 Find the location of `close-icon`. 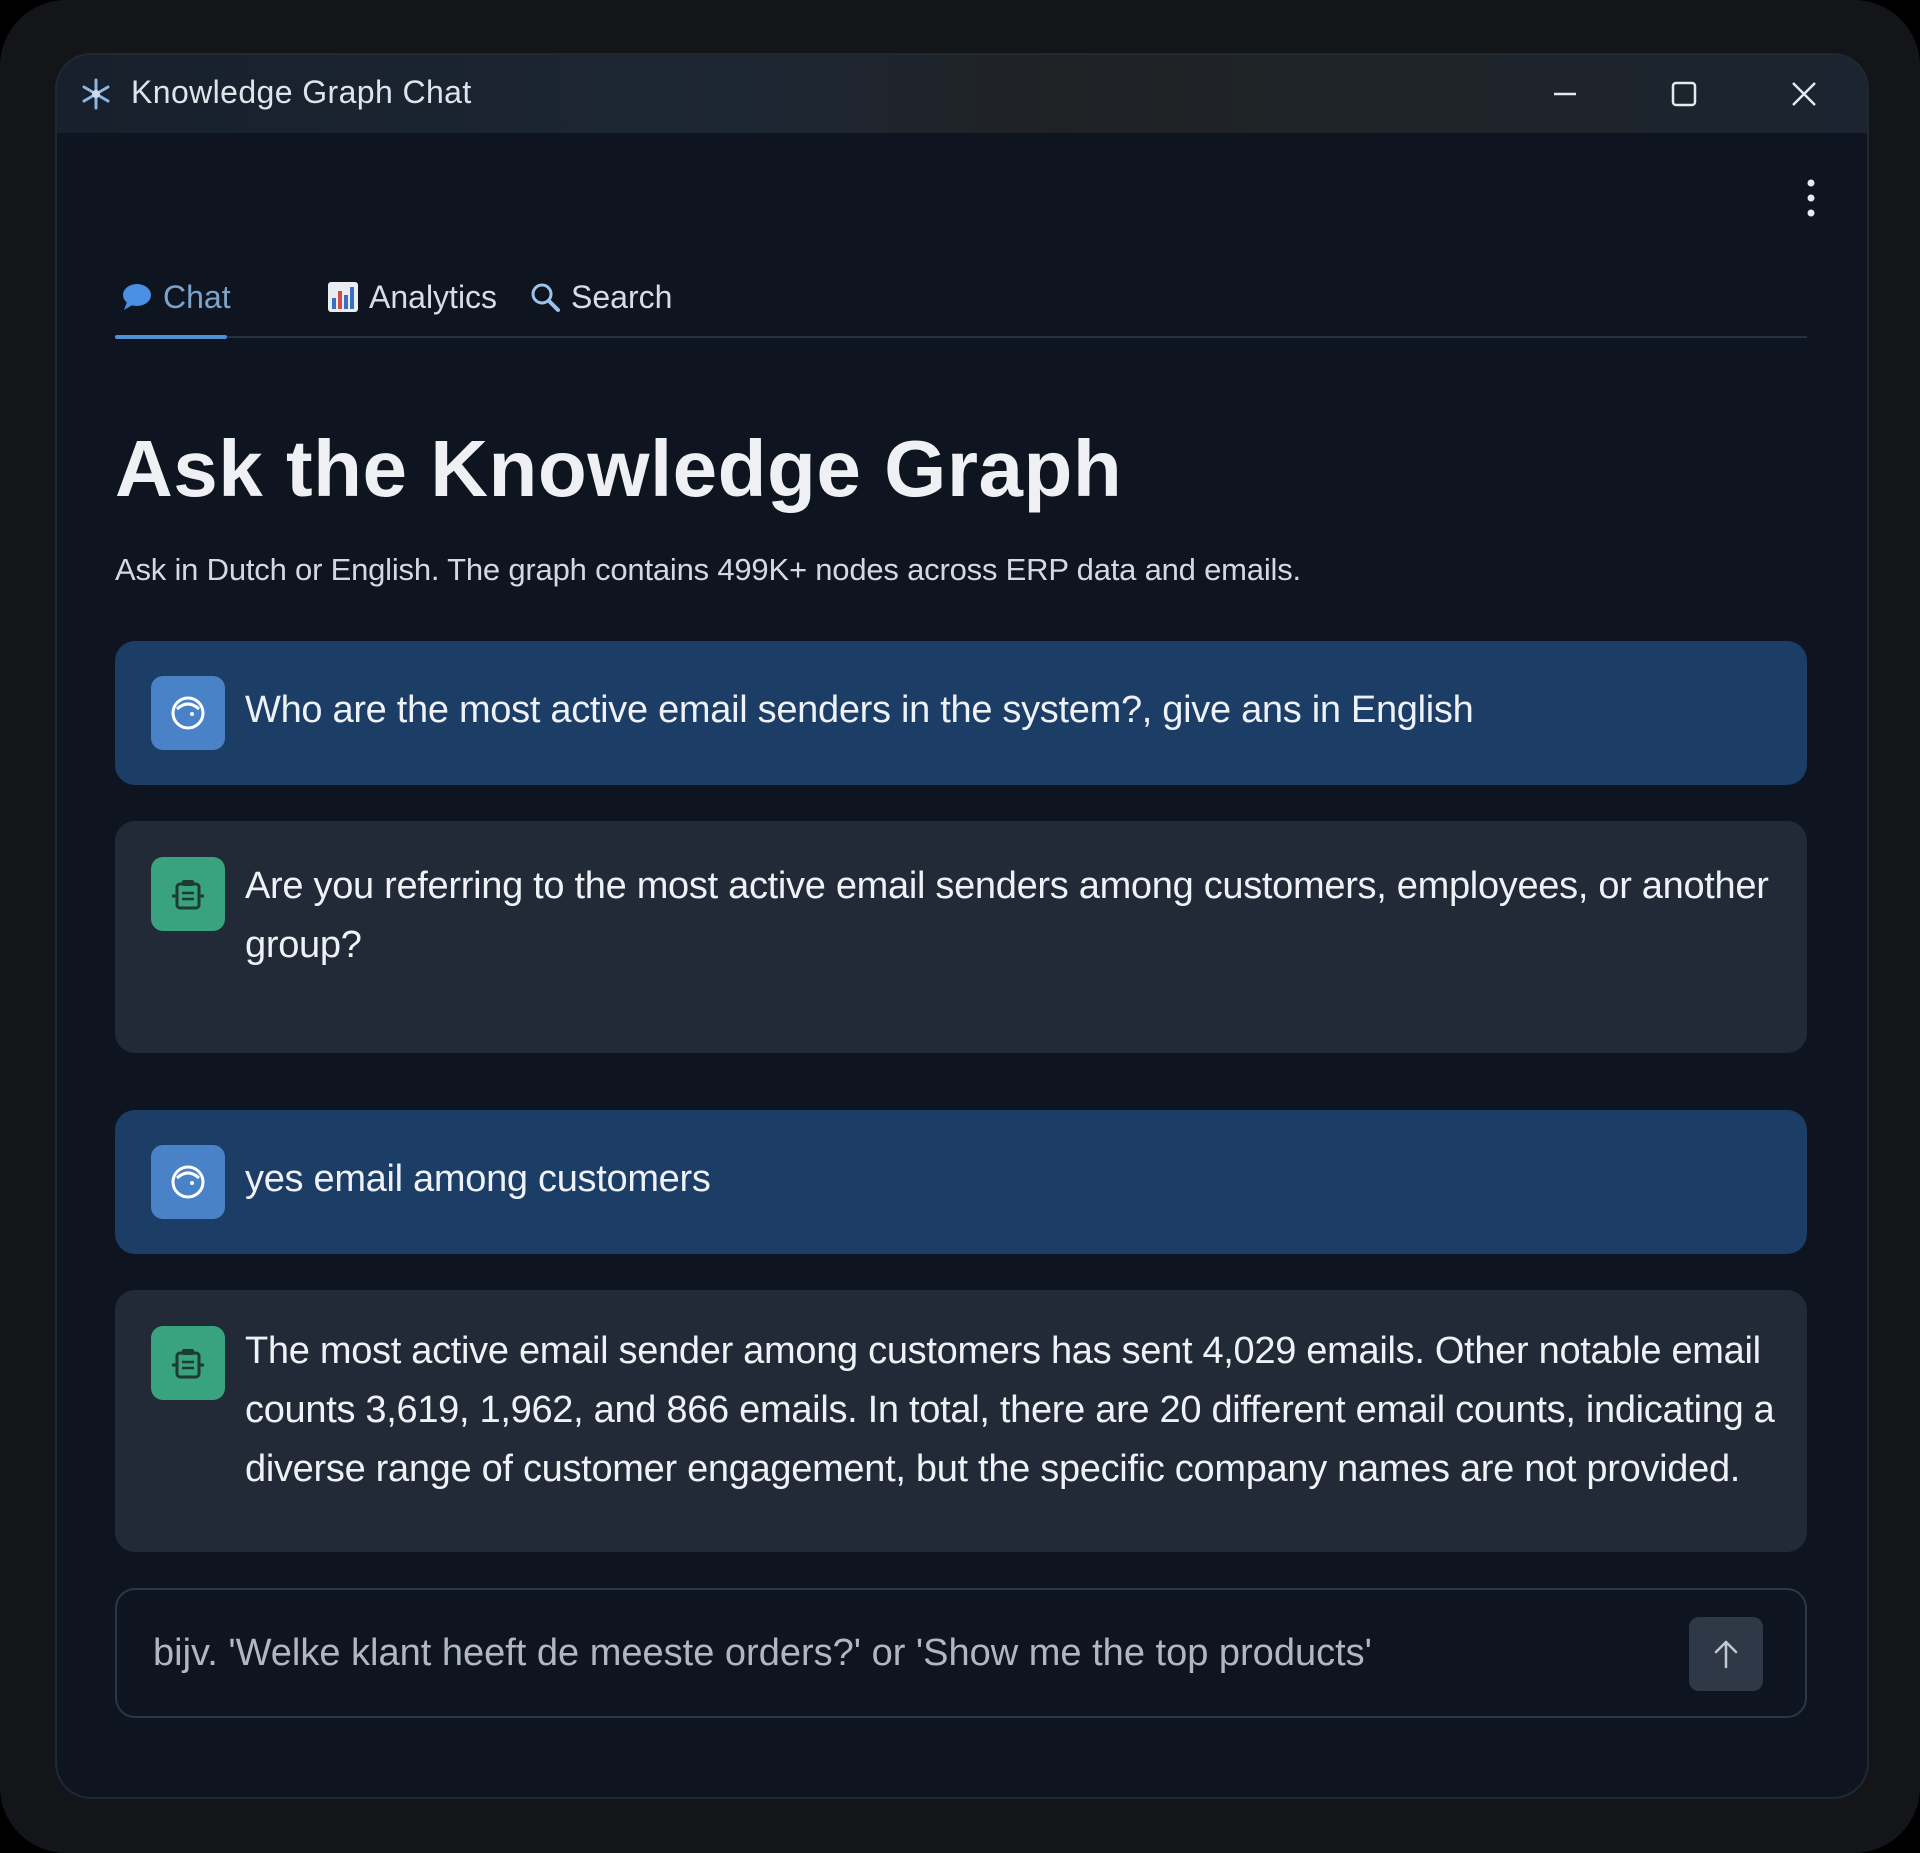

close-icon is located at coordinates (1804, 94).